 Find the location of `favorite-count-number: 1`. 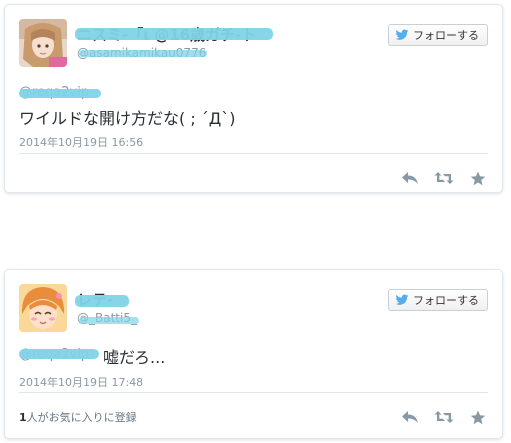

favorite-count-number: 1 is located at coordinates (23, 417).